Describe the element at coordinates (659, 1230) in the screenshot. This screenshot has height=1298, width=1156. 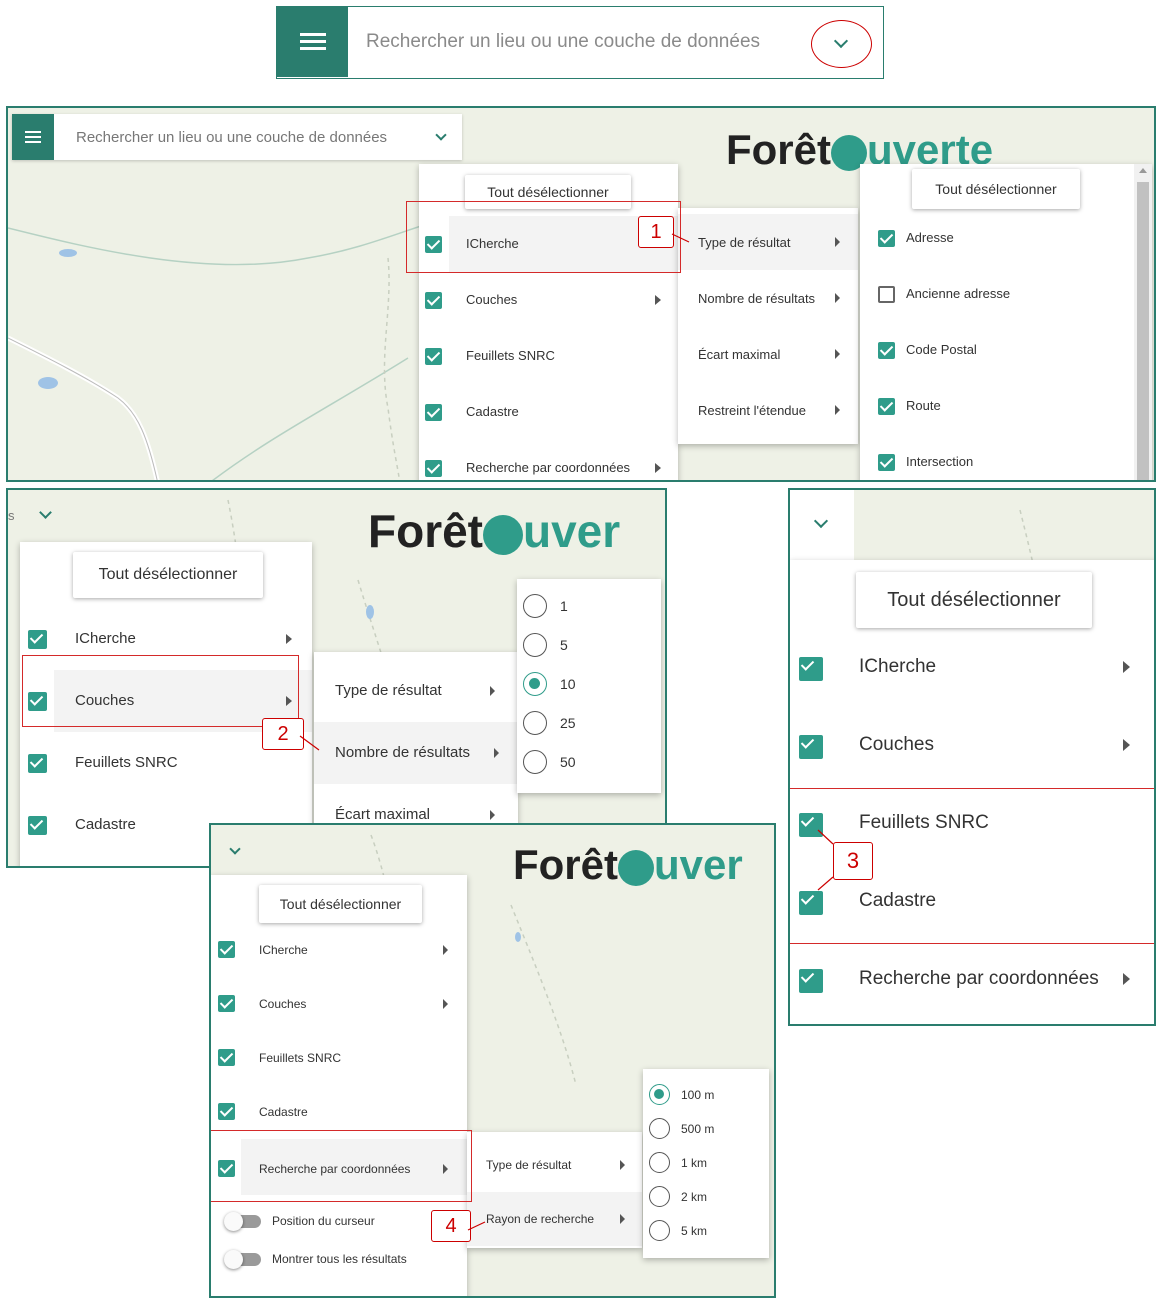
I see `radio-5km` at that location.